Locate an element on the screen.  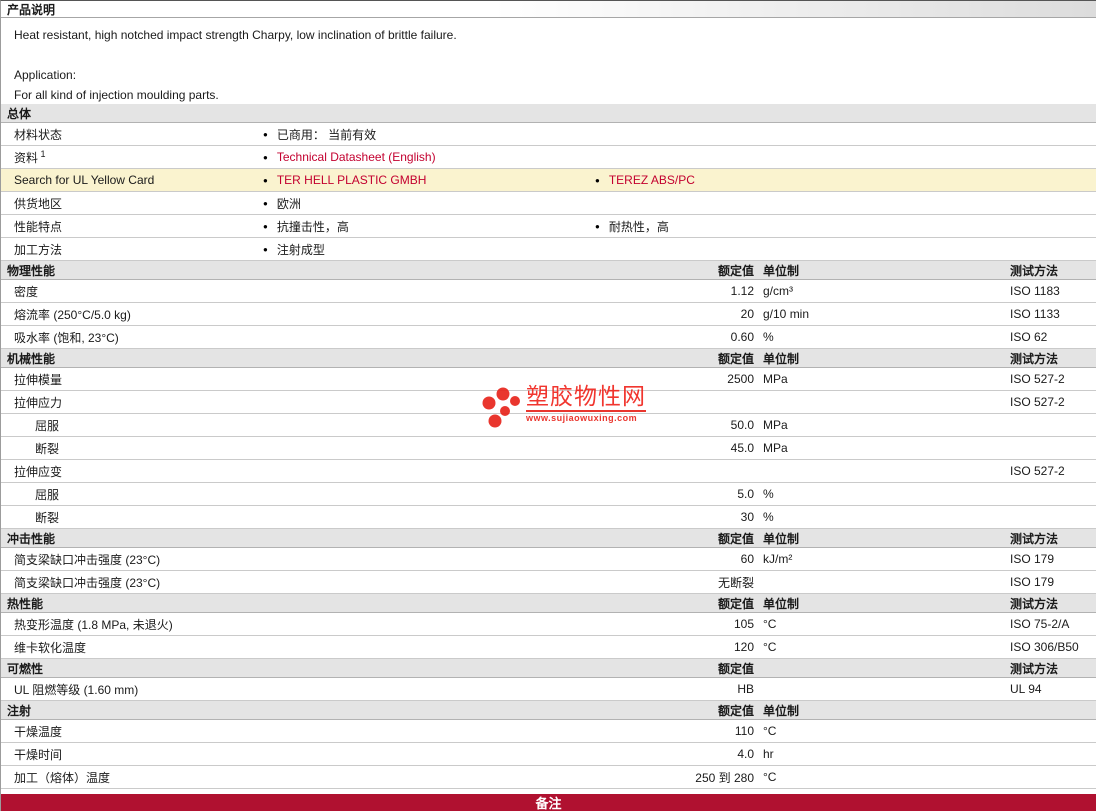
property-name: 屈服 is located at coordinates (47, 494).